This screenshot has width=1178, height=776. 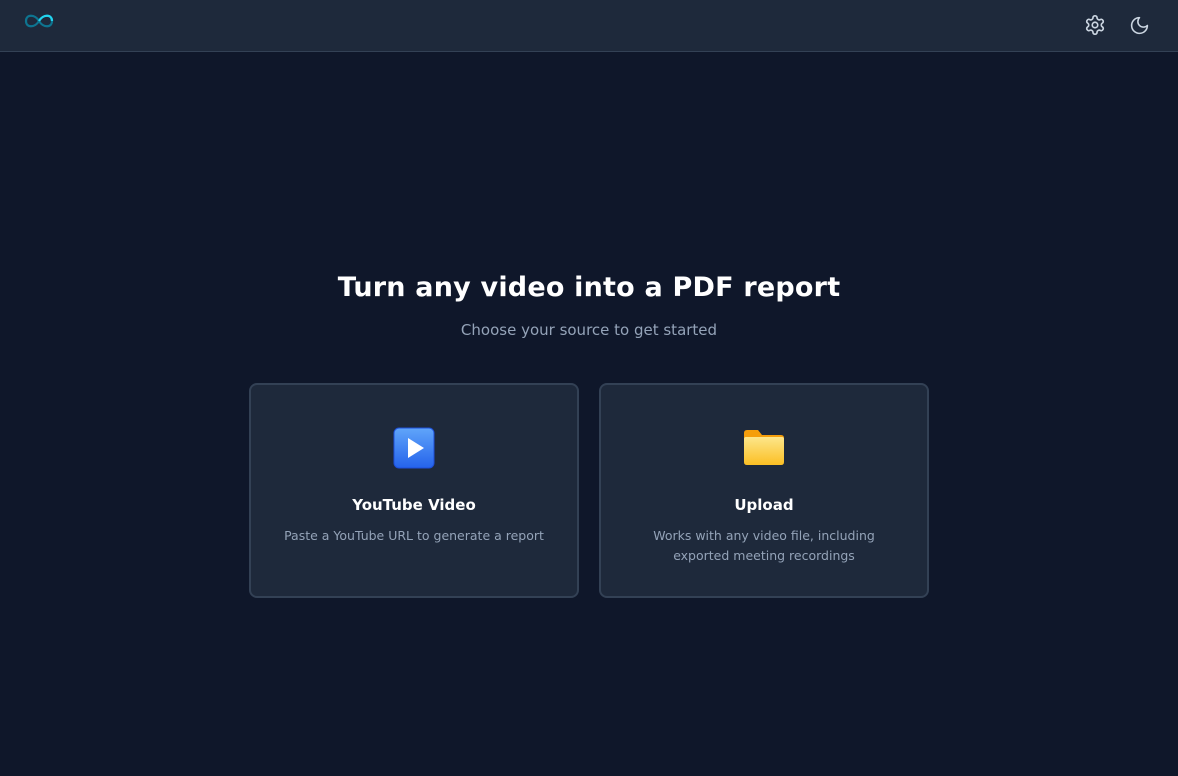 I want to click on theme-toggle-button, so click(x=1139, y=25).